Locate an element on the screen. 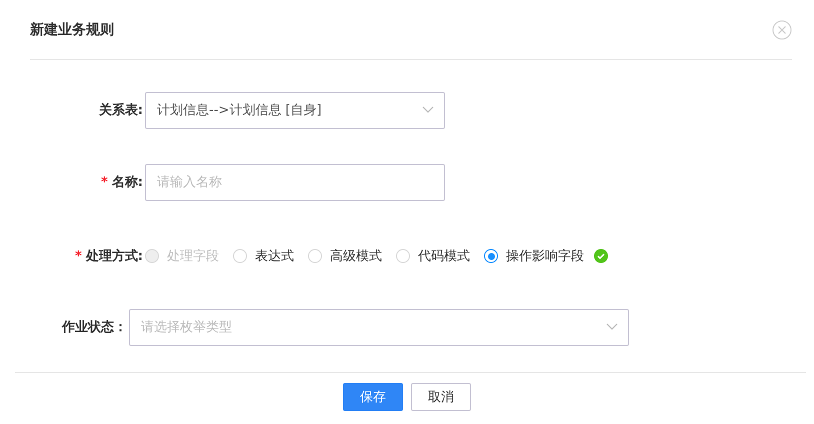 This screenshot has width=814, height=424. dialog-title: 新建业务规则 is located at coordinates (72, 29).